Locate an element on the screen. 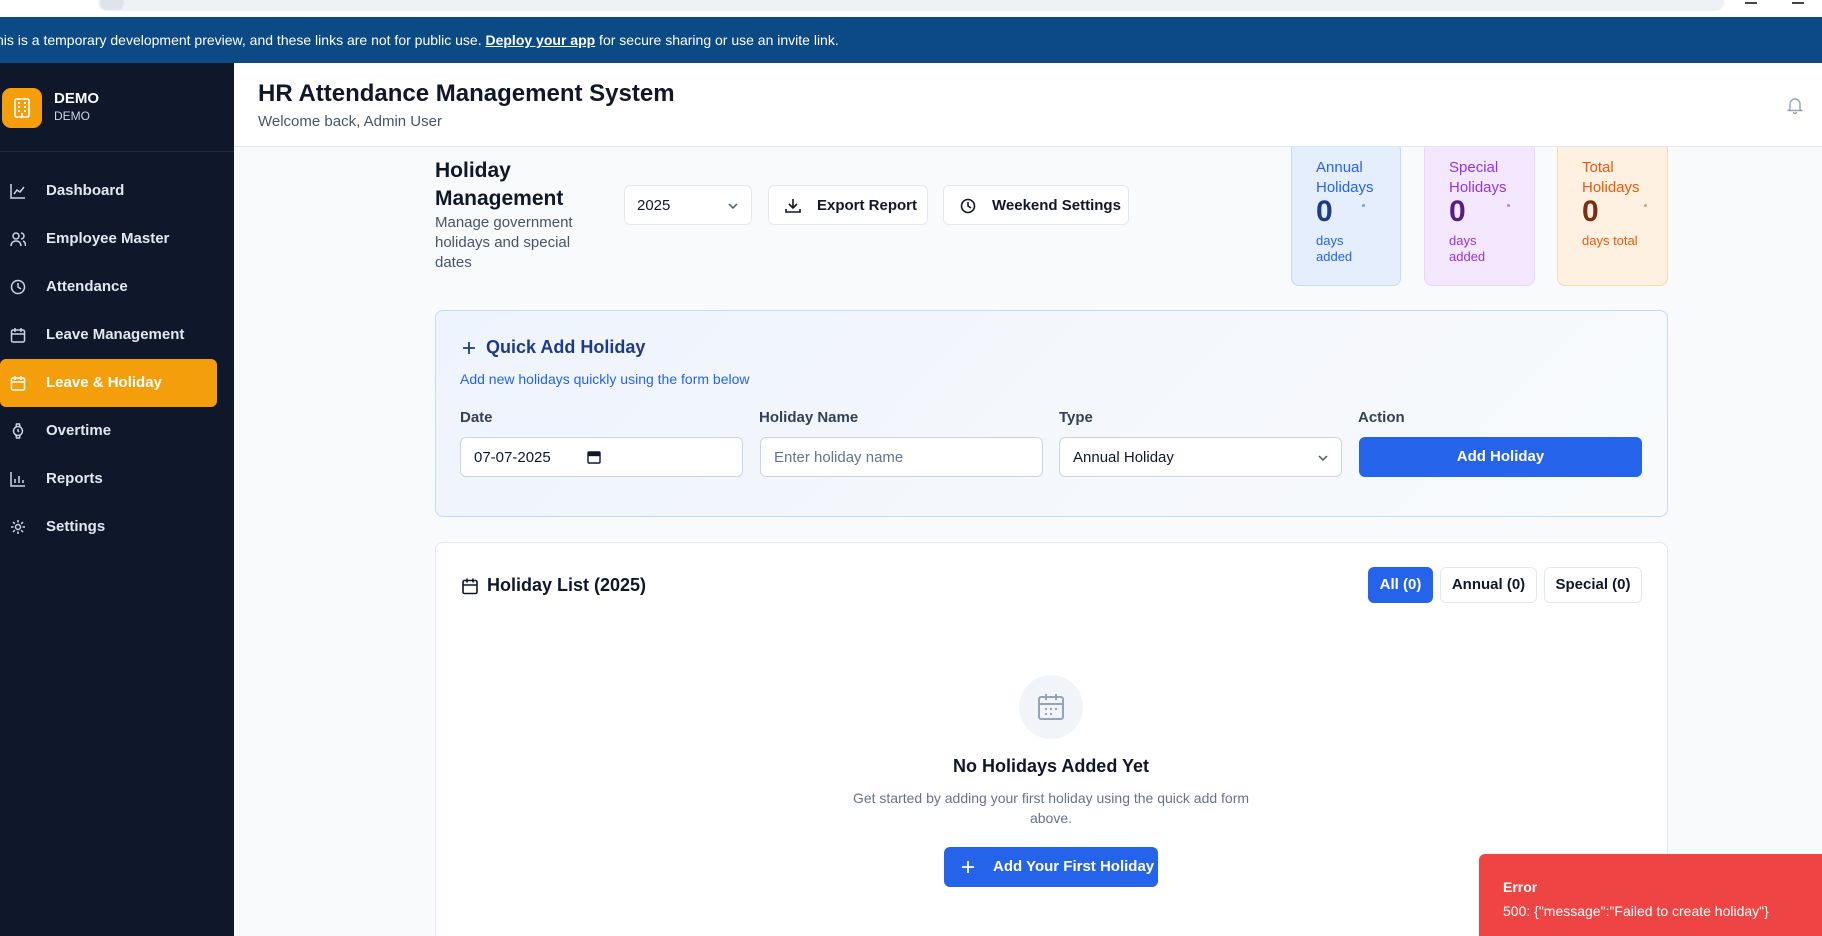 The width and height of the screenshot is (1822, 936). site-info-icon is located at coordinates (112, 5).